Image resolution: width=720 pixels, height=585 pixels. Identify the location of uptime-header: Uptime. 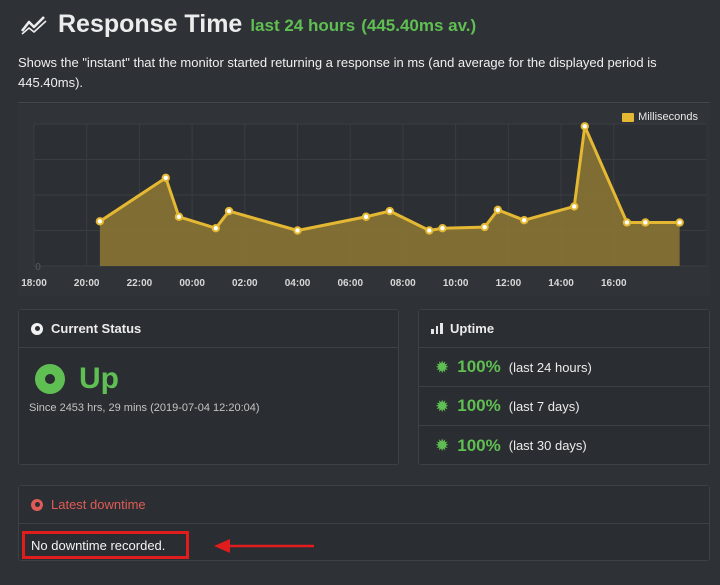
(564, 329).